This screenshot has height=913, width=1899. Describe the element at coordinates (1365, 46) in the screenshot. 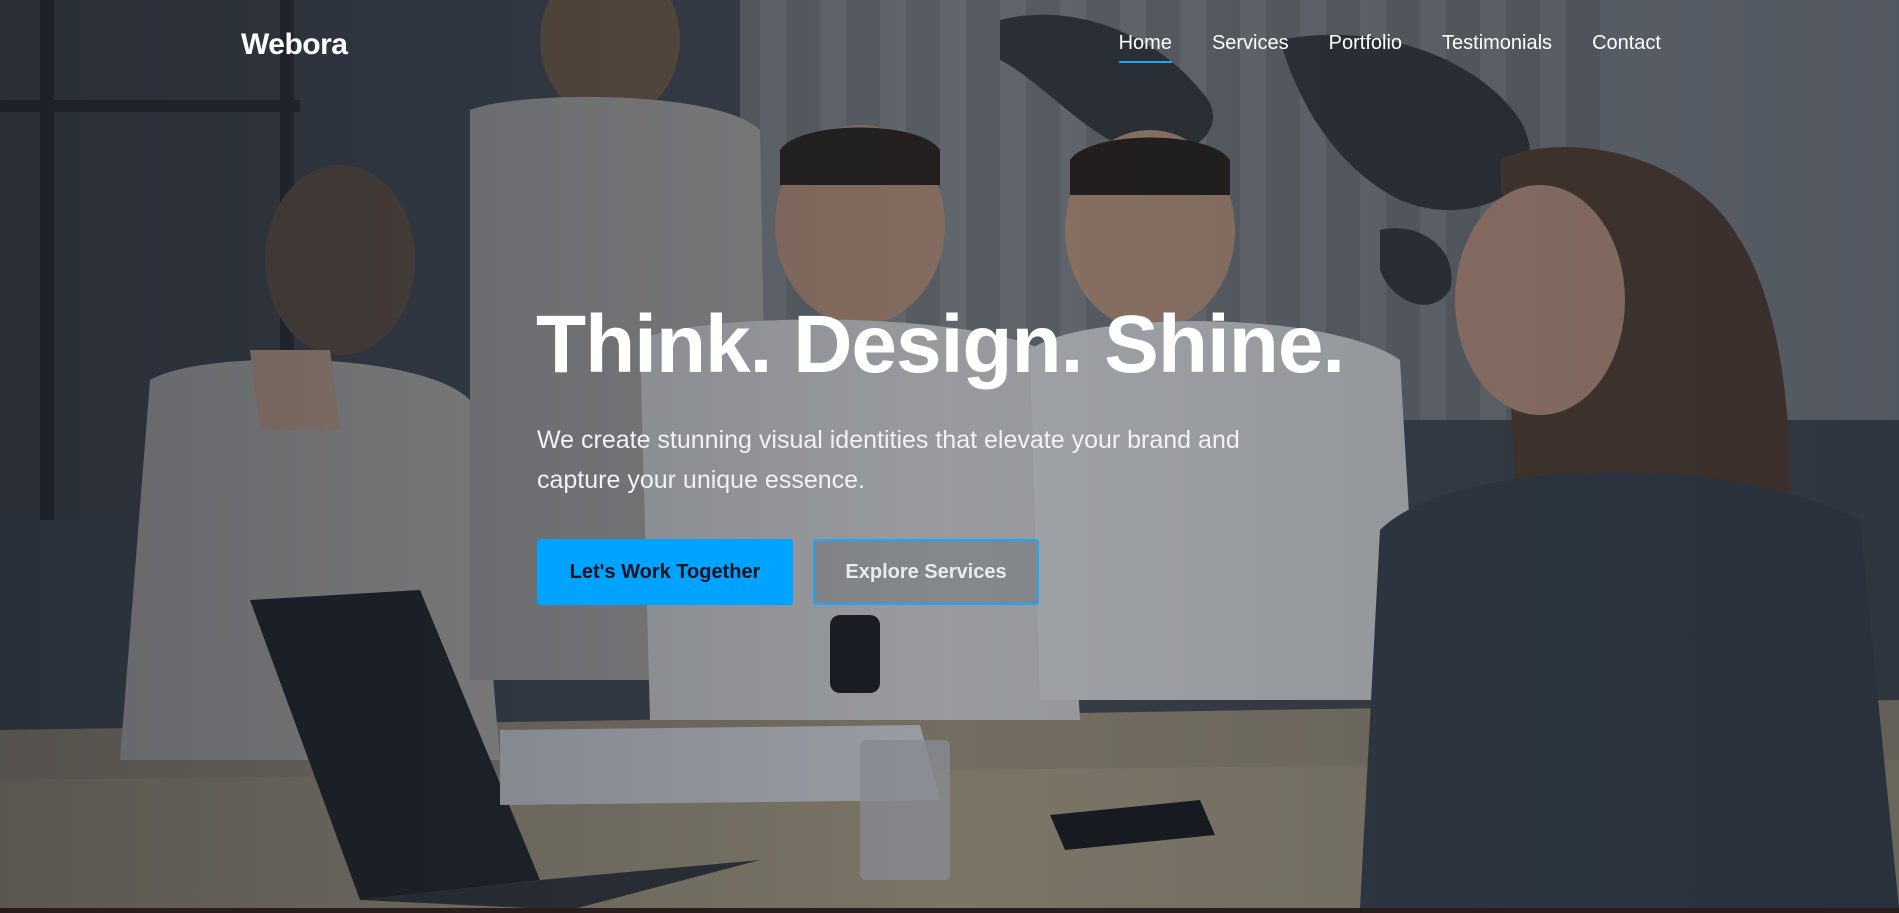

I see `nav-item-portfolio: Portfolio` at that location.